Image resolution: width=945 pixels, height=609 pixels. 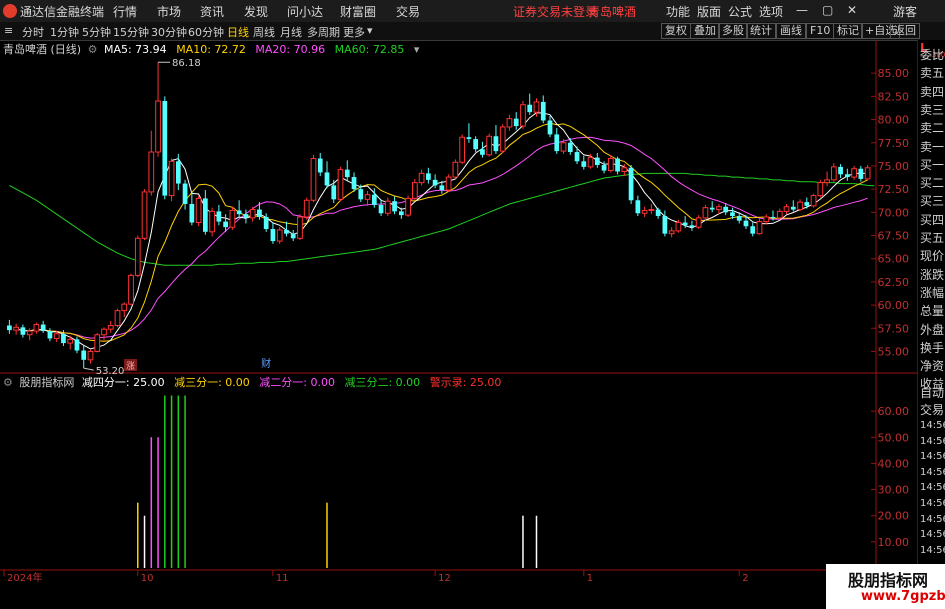 What do you see at coordinates (932, 311) in the screenshot?
I see `quote-panel-item: 总量` at bounding box center [932, 311].